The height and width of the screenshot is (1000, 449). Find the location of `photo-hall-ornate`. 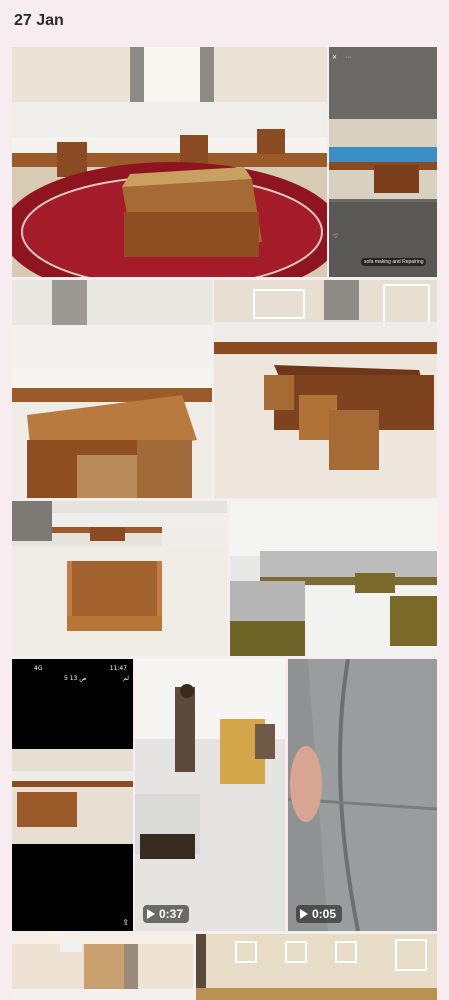

photo-hall-ornate is located at coordinates (316, 967).